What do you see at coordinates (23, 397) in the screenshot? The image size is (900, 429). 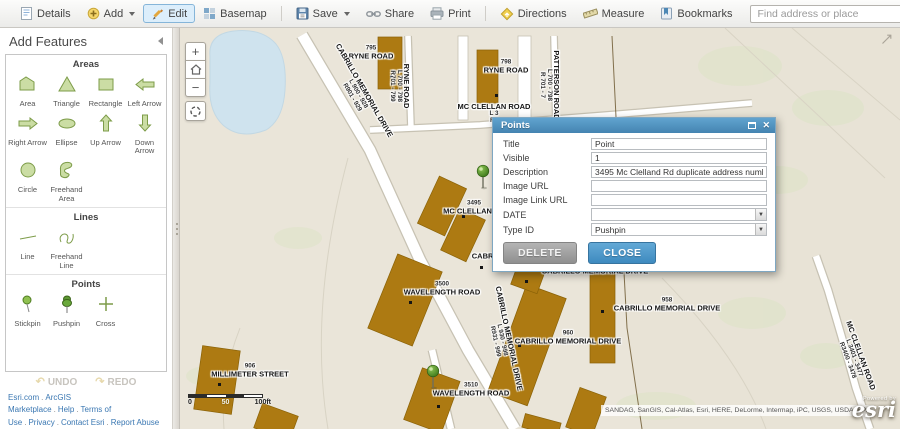 I see `footer-link-esri-com: Esri.com` at bounding box center [23, 397].